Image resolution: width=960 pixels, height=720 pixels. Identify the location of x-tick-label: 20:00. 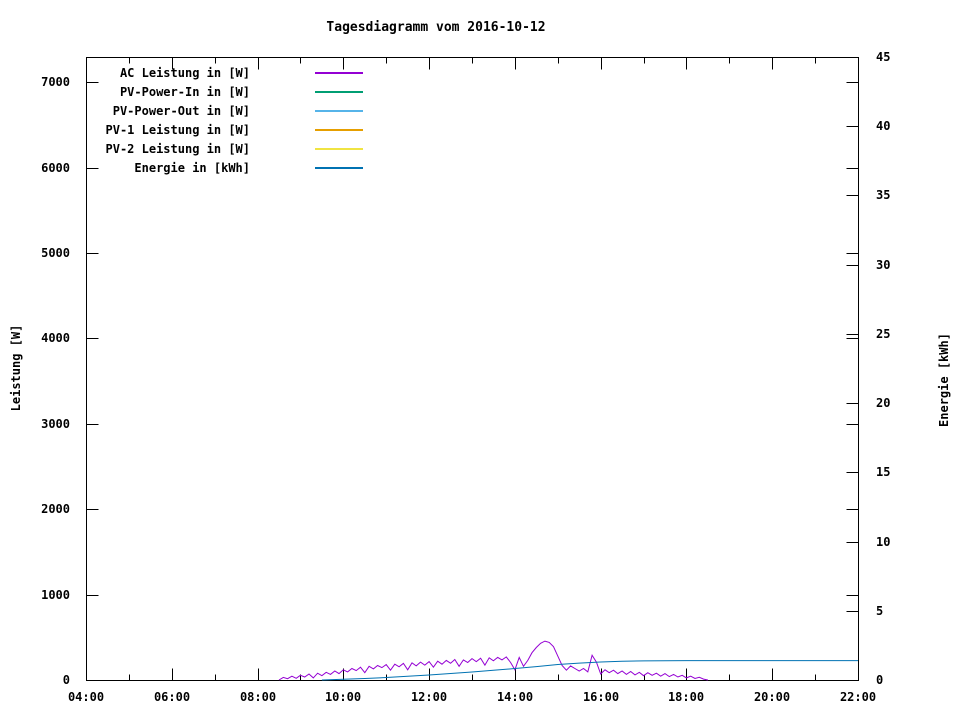
(772, 697).